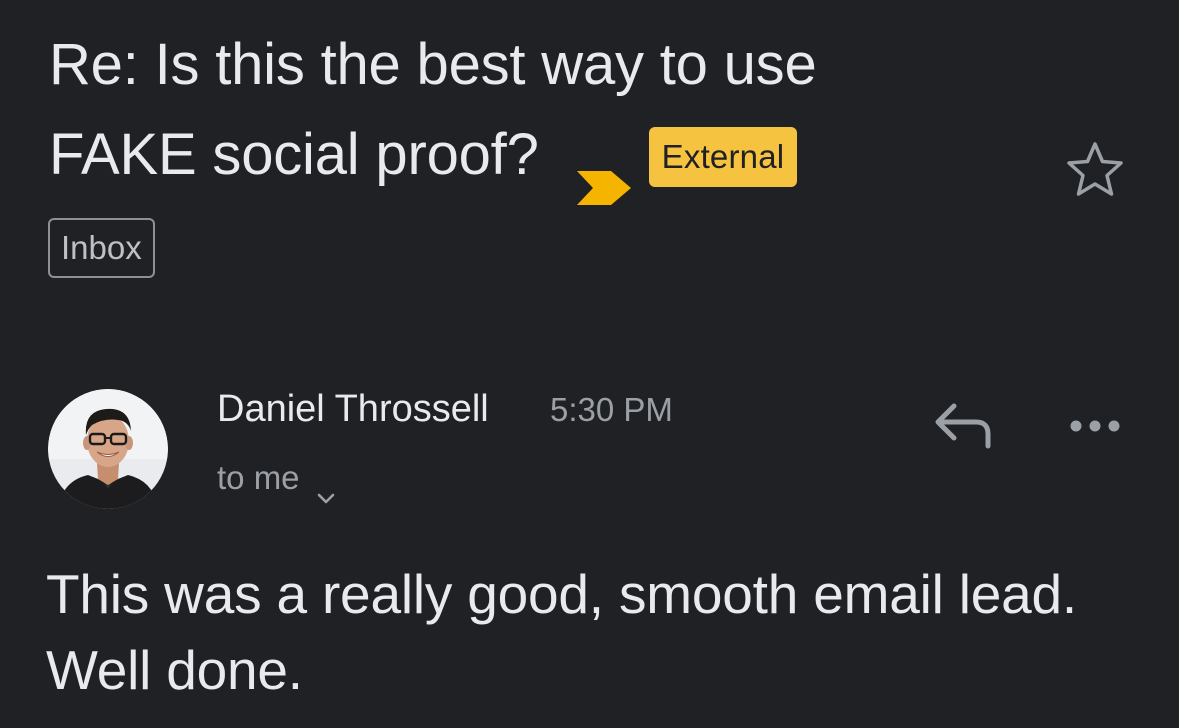 The width and height of the screenshot is (1179, 728). Describe the element at coordinates (1095, 426) in the screenshot. I see `more-options-icon` at that location.